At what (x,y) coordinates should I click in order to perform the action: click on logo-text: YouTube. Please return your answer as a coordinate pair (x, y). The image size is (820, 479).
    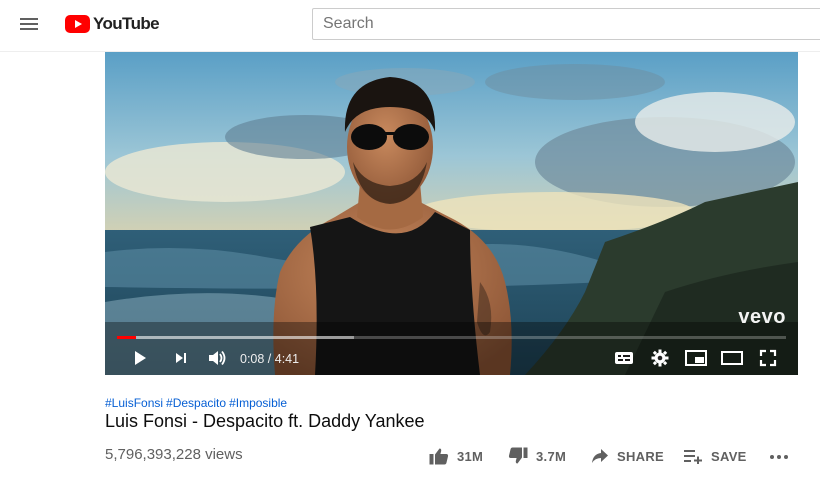
    Looking at the image, I should click on (126, 23).